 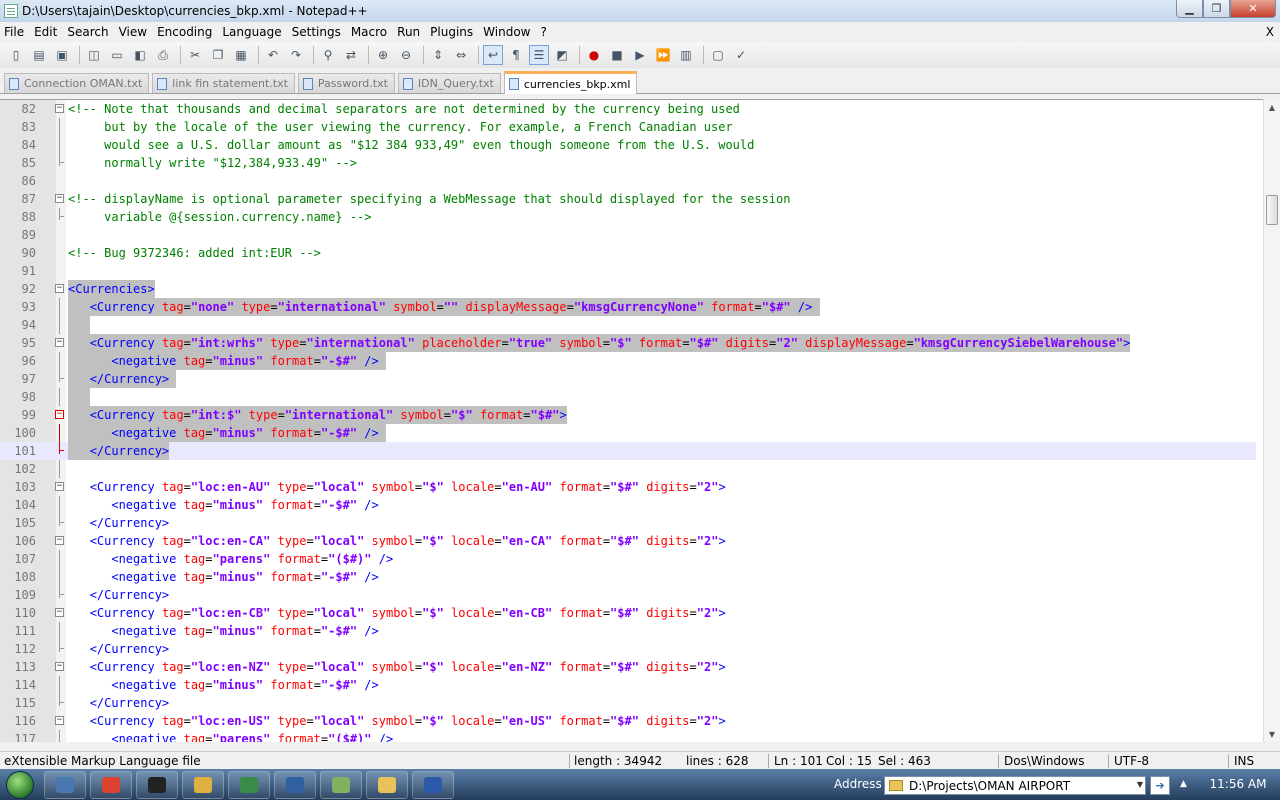 I want to click on menu-language: Language, so click(x=251, y=32).